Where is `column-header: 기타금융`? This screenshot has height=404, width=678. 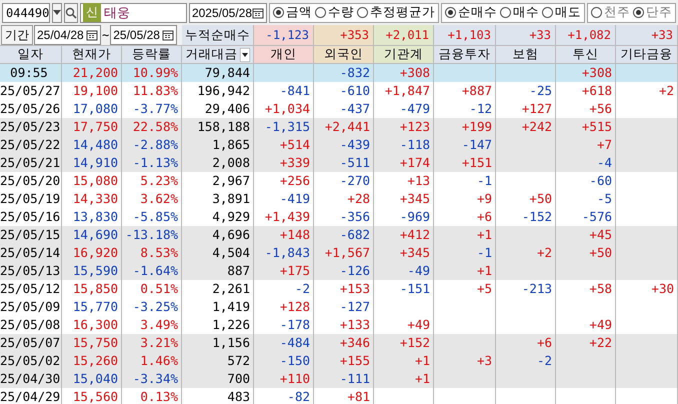
column-header: 기타금융 is located at coordinates (647, 55).